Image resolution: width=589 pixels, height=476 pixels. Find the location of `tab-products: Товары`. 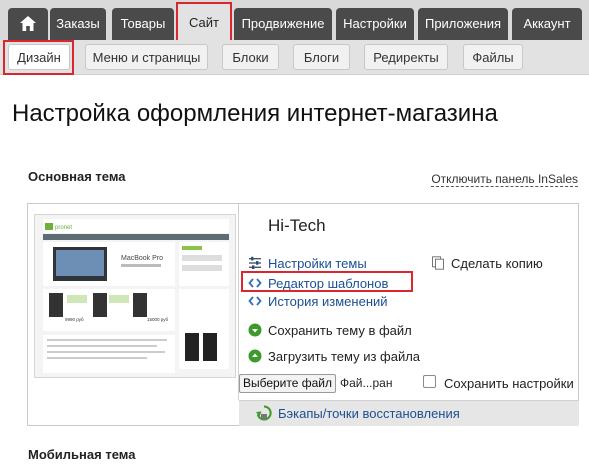

tab-products: Товары is located at coordinates (143, 24).